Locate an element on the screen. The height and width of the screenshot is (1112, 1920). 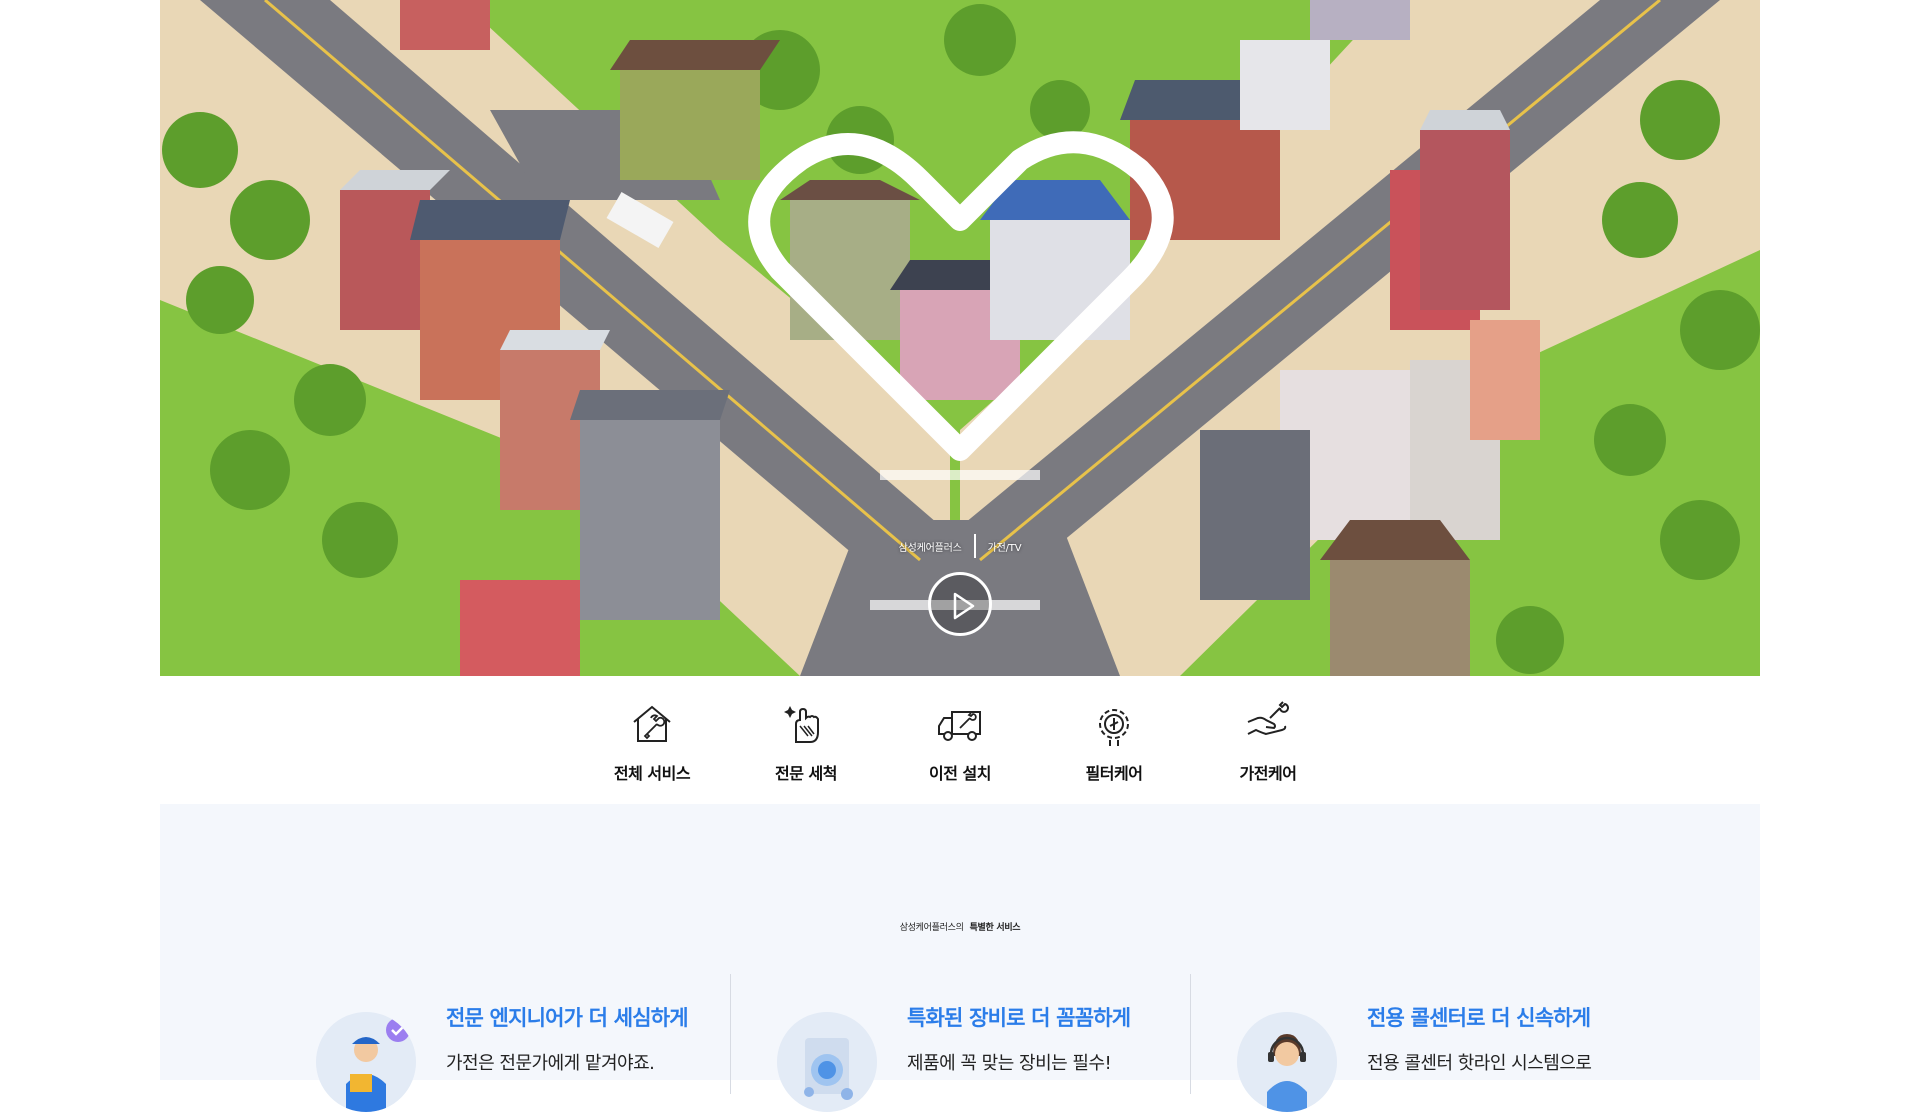
feature-desc: 전용 콜센터 핫라인 시스템으로 is located at coordinates (1479, 1063).